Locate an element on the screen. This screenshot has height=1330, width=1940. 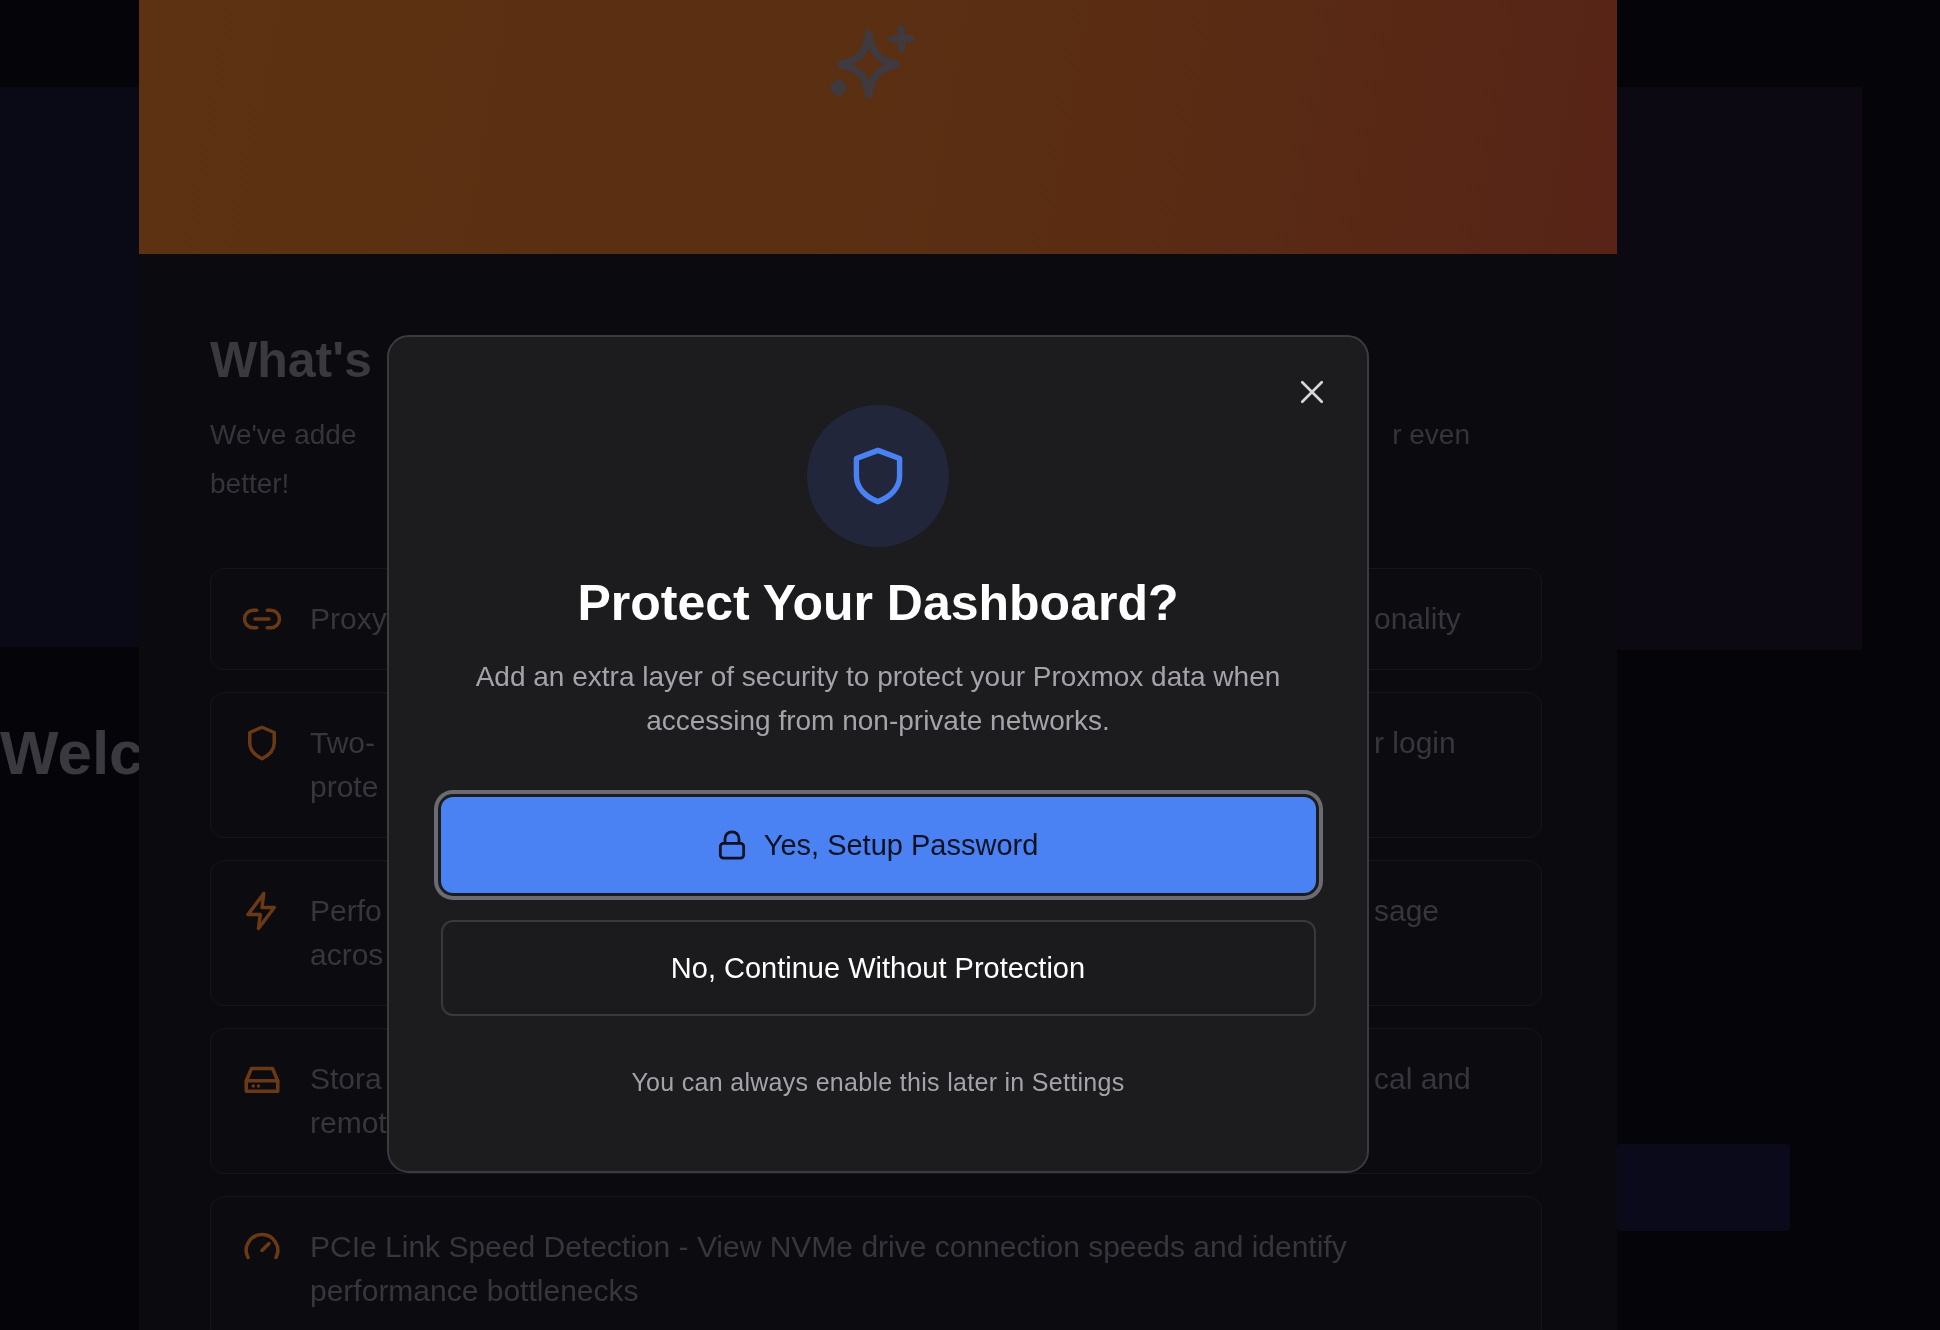
continue-button: No, Continue Without Protection is located at coordinates (878, 968).